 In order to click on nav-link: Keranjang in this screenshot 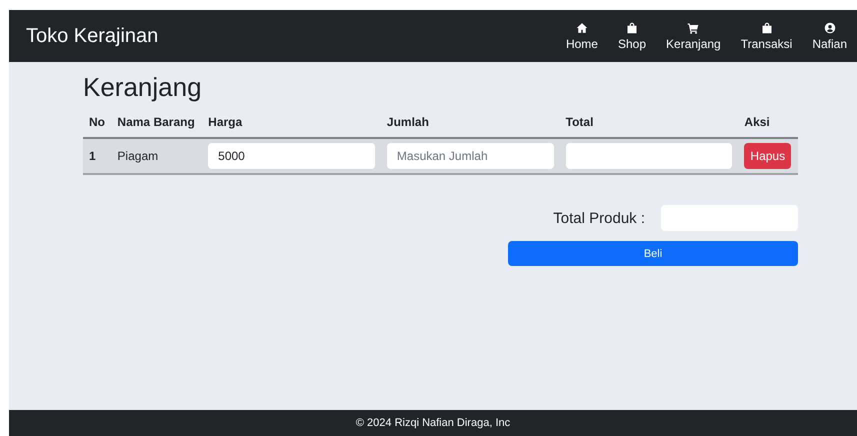, I will do `click(693, 36)`.